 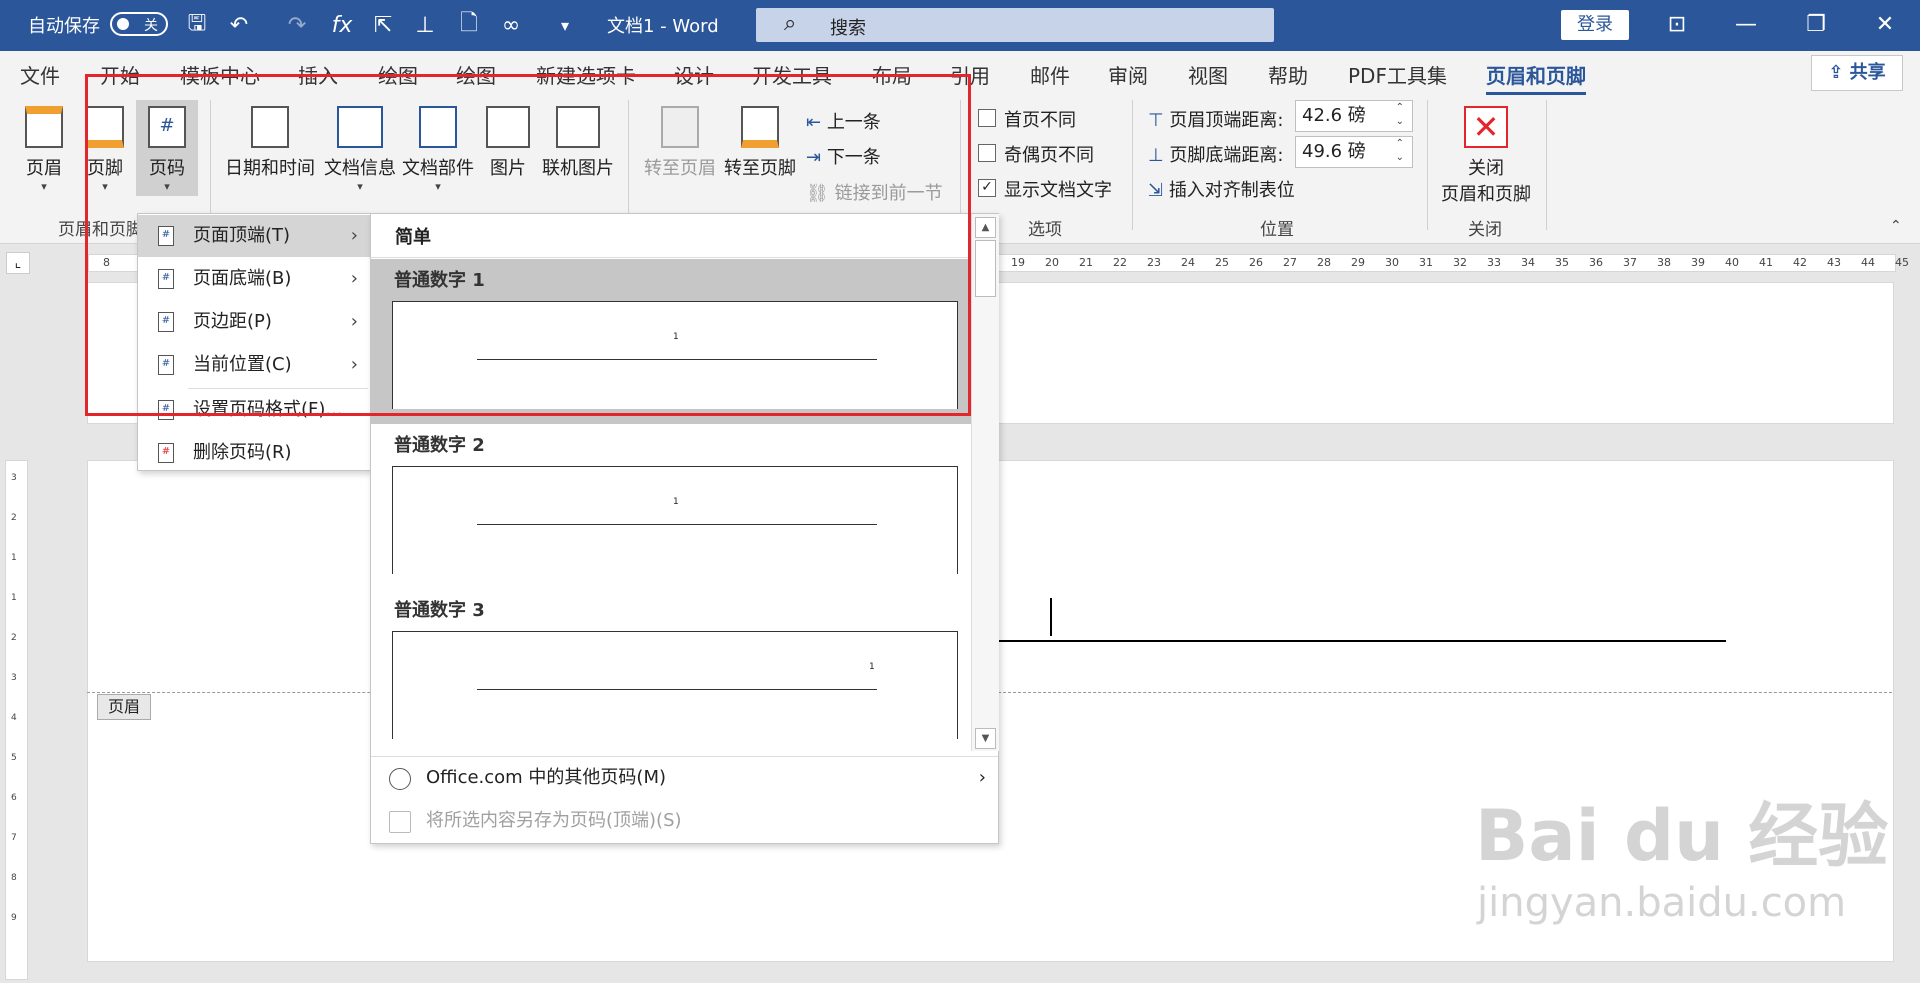 What do you see at coordinates (694, 74) in the screenshot?
I see `tab-design: 设计` at bounding box center [694, 74].